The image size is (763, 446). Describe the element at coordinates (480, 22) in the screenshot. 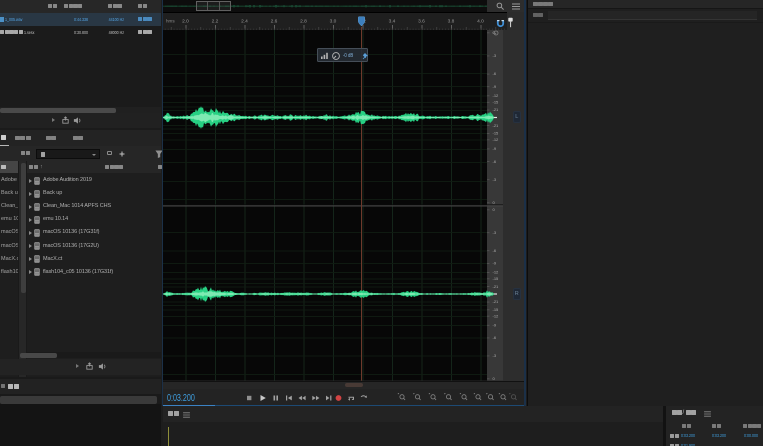

I see `svg-text: 4.0` at that location.